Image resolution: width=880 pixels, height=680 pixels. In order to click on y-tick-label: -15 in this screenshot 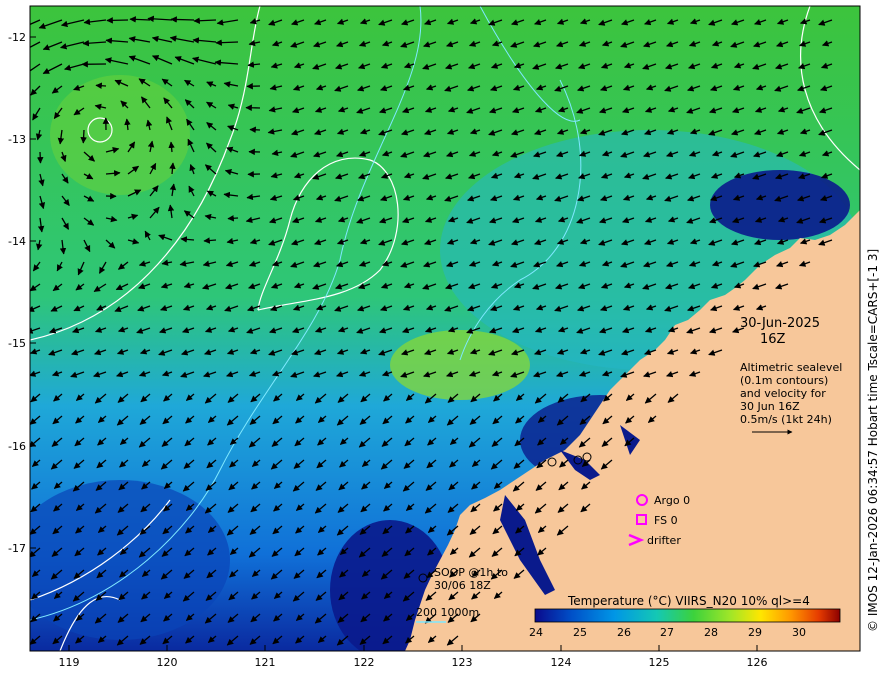, I will do `click(17, 343)`.